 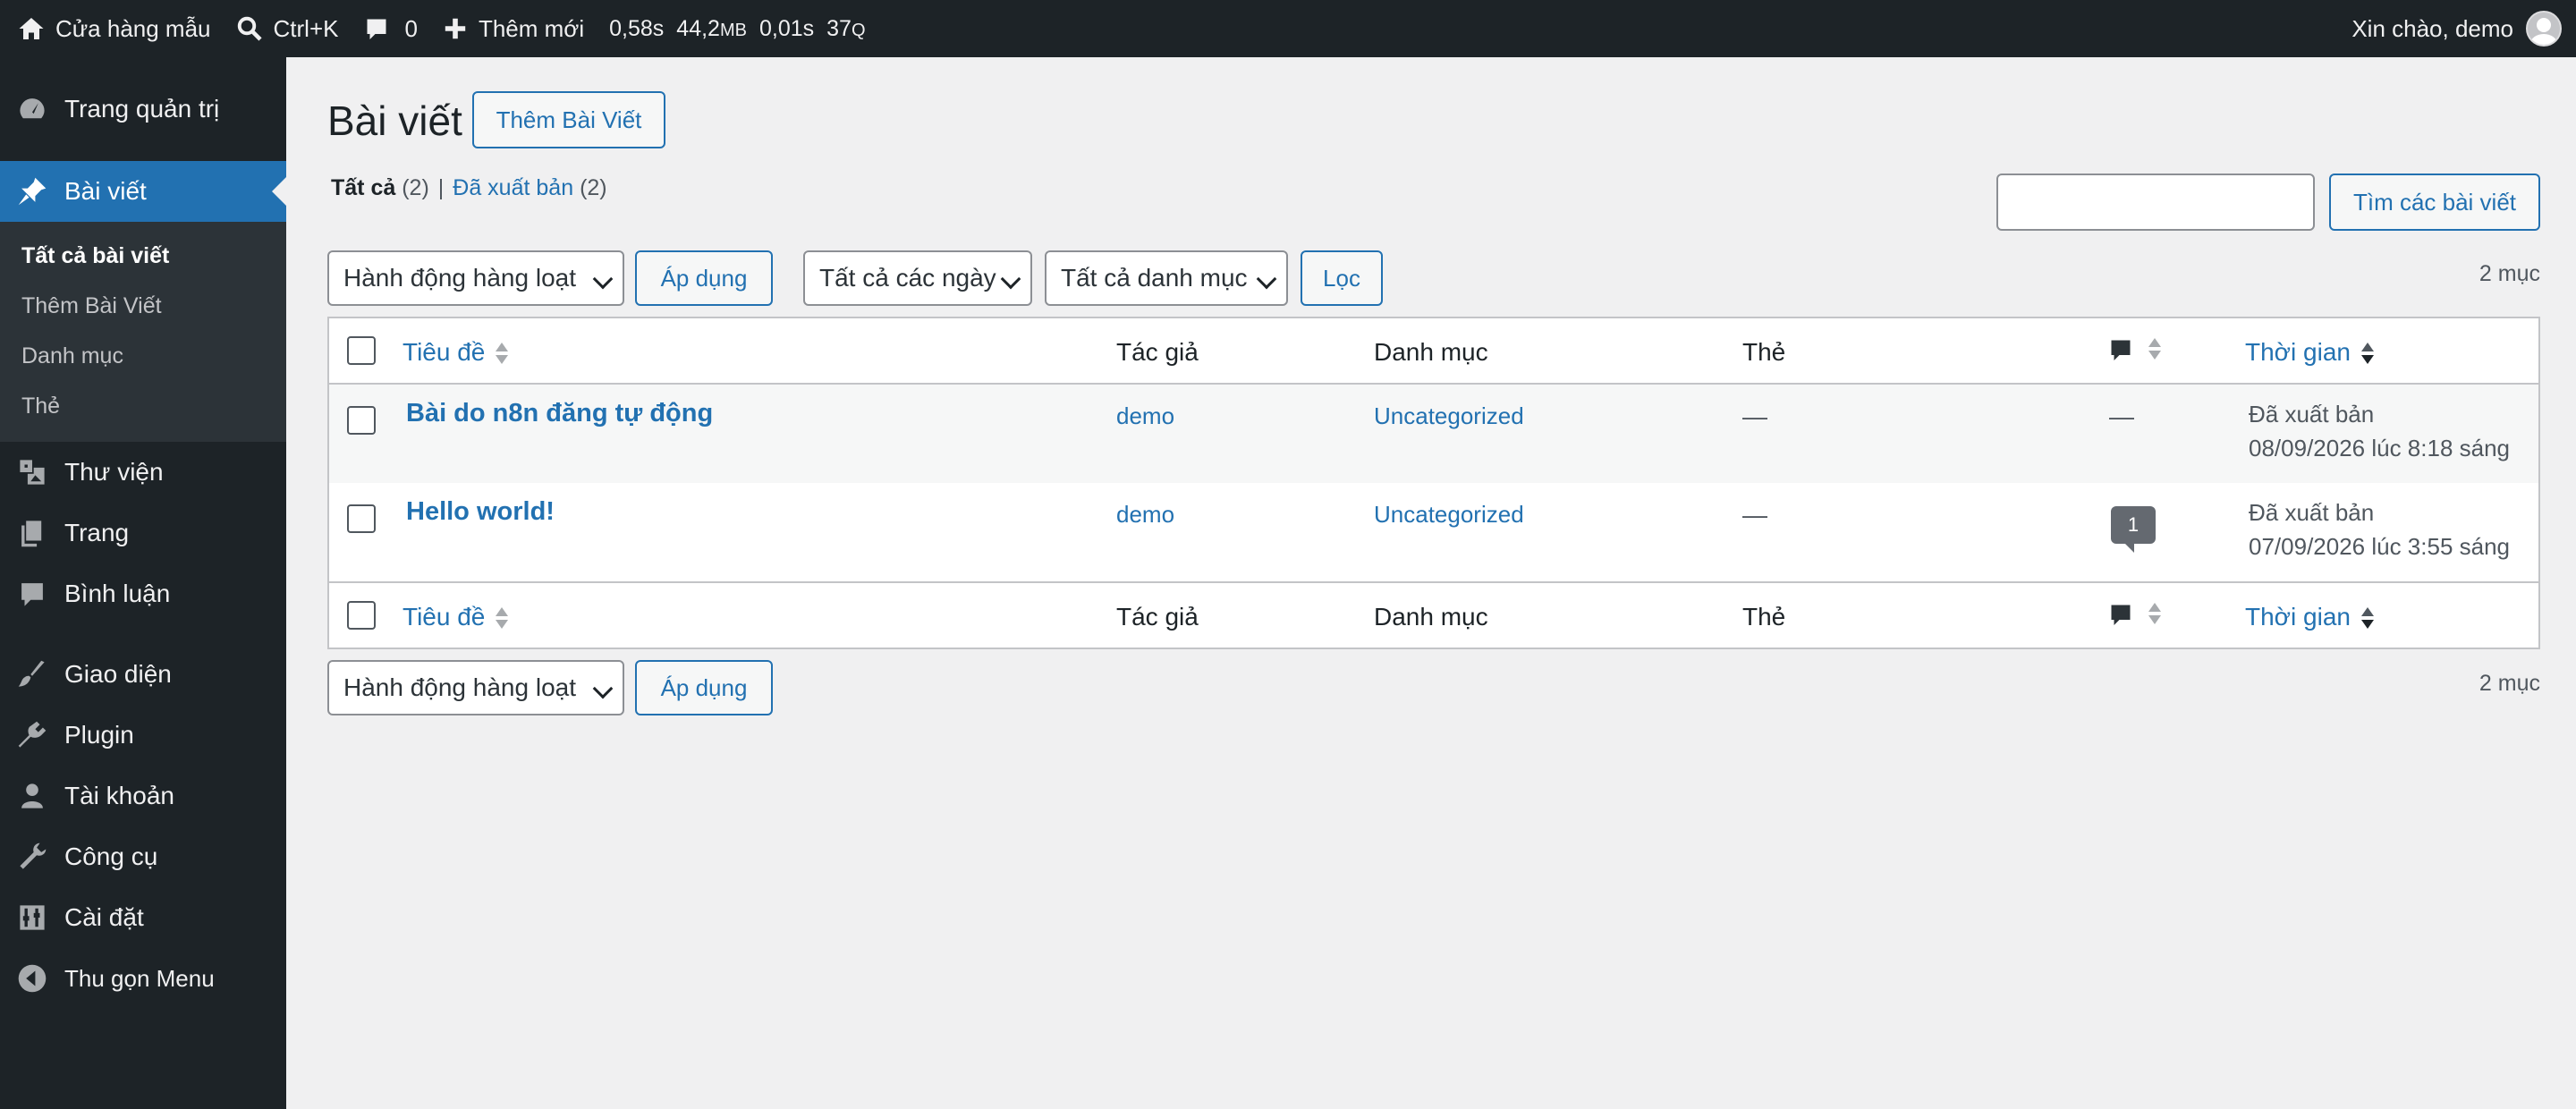 I want to click on site-name-link: Cửa hàng mẫu, so click(x=114, y=29).